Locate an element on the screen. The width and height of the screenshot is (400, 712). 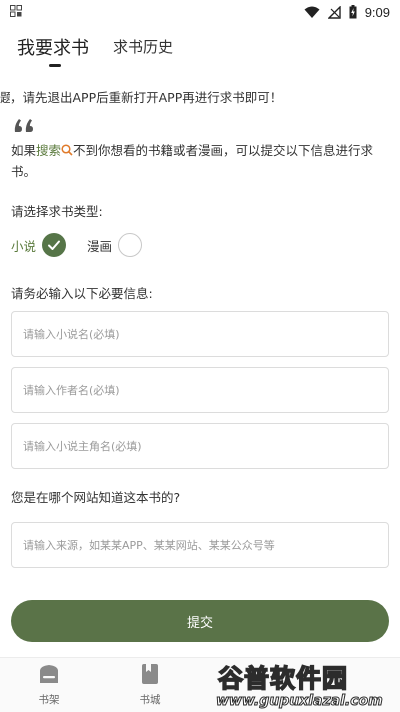
novel-radio-checked is located at coordinates (54, 245).